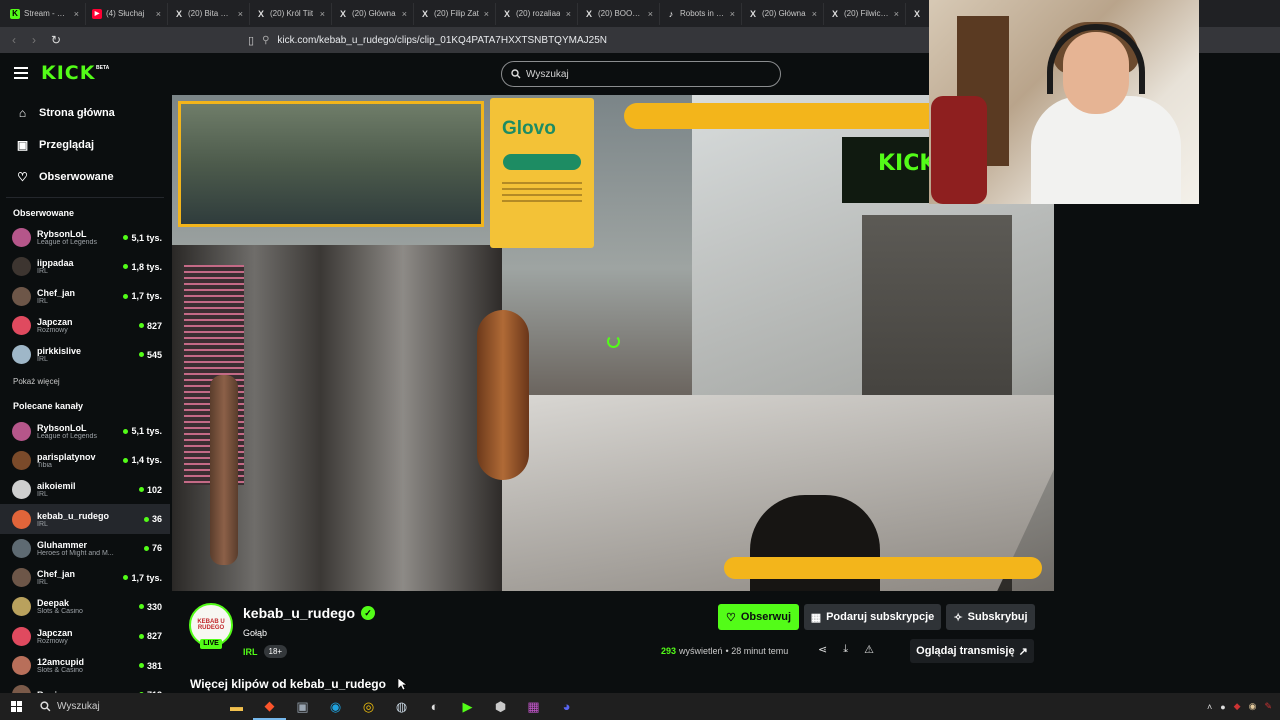 This screenshot has width=1280, height=720. What do you see at coordinates (834, 13) in the screenshot?
I see `x-icon: X` at bounding box center [834, 13].